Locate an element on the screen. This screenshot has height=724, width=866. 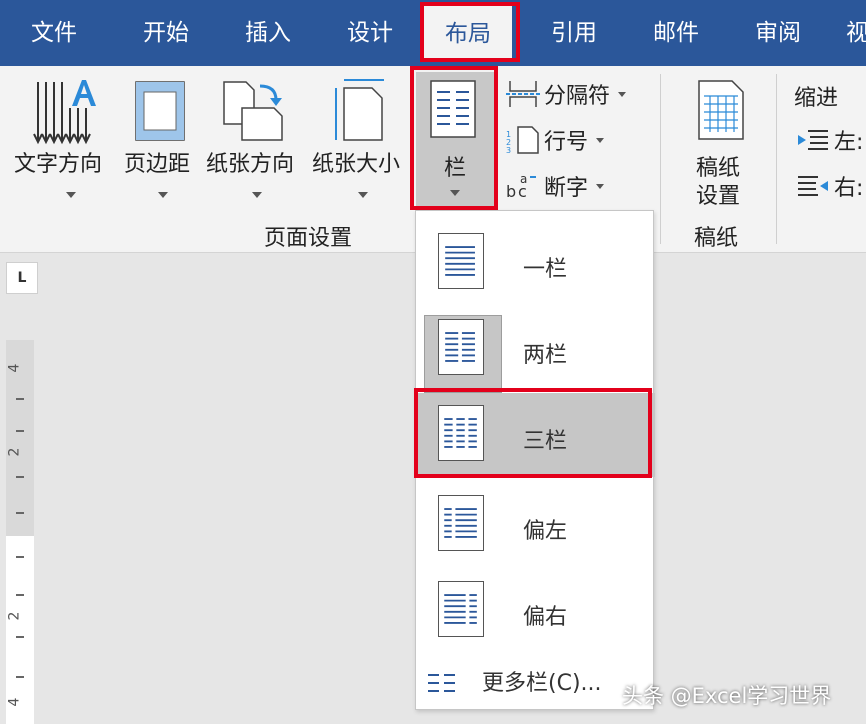
ribbon-tab-bar: 文件 开始 插入 设计 布局 引用 邮件 审阅 视 is located at coordinates (433, 33).